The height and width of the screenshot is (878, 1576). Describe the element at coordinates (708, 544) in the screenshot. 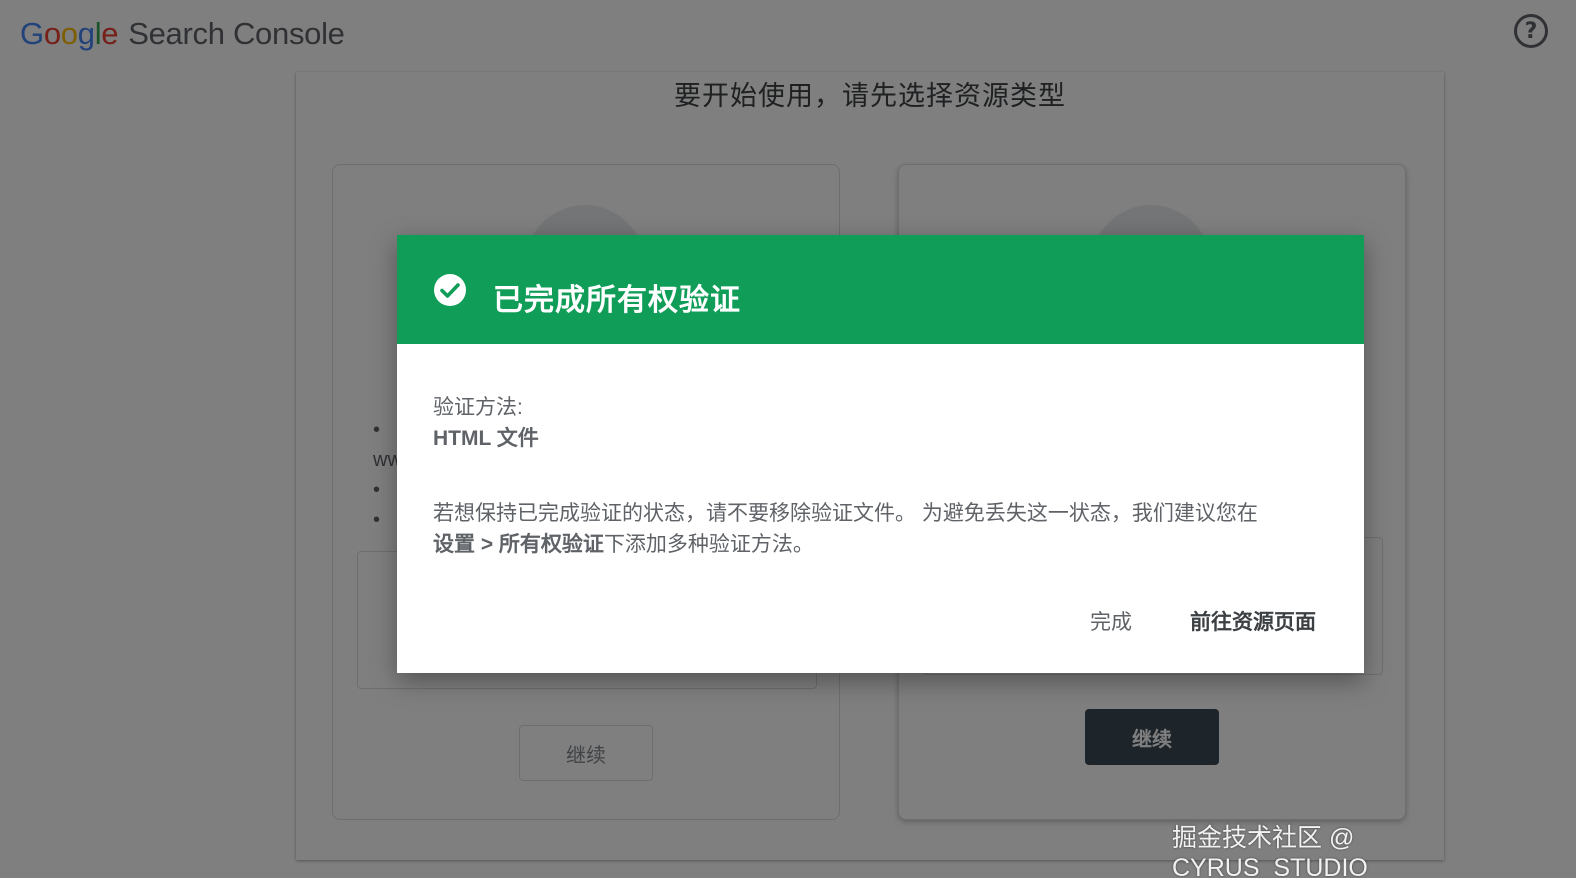

I see `message-text: 下添加多种验证方法。` at that location.